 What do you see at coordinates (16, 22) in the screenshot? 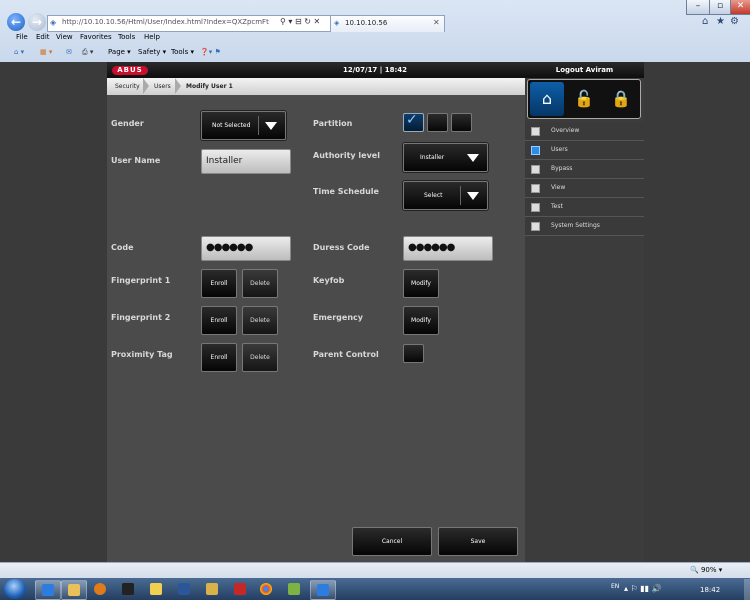
I see `back-button: ←` at bounding box center [16, 22].